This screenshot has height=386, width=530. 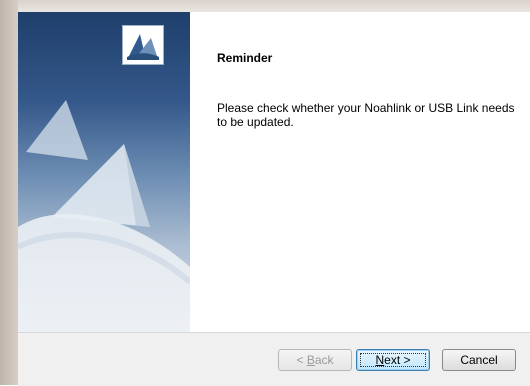 I want to click on installer-logo-icon, so click(x=143, y=45).